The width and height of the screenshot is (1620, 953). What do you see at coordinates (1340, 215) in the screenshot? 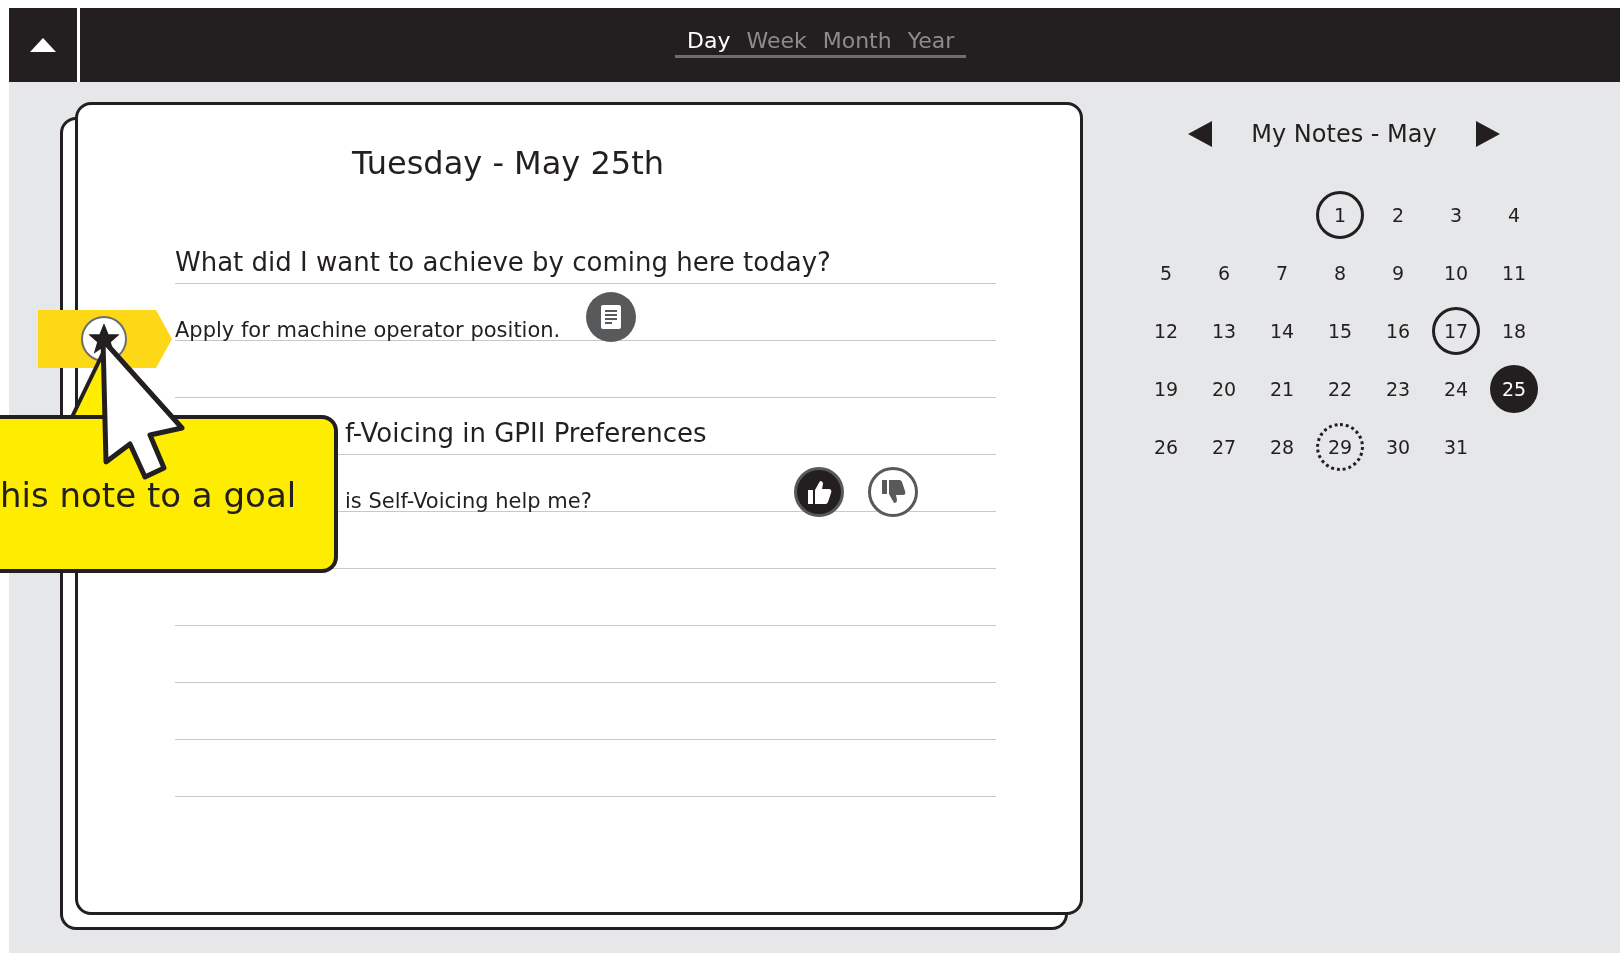
I see `calendar-day: 1` at bounding box center [1340, 215].